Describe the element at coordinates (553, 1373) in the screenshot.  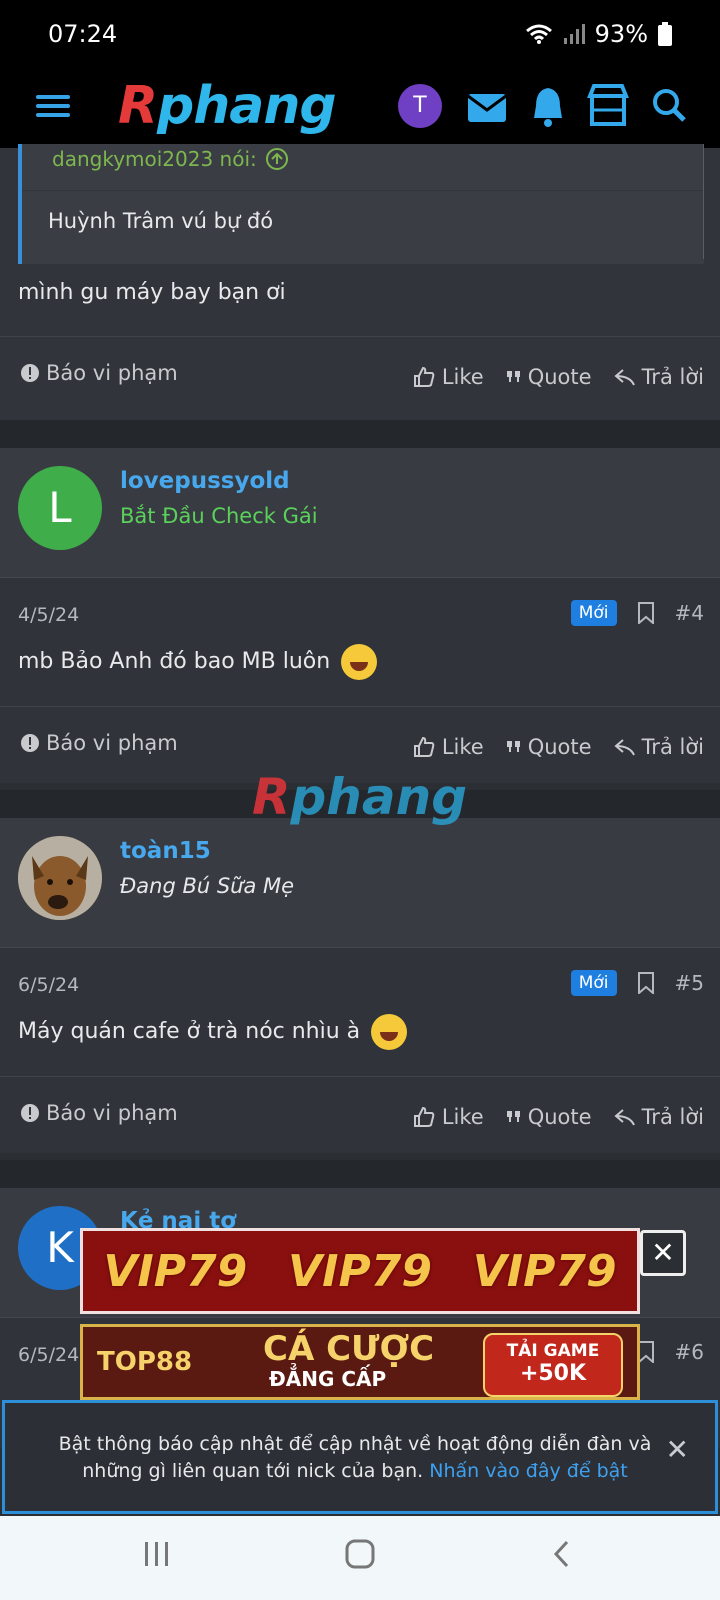
I see `ad-bonus-label: +50K` at that location.